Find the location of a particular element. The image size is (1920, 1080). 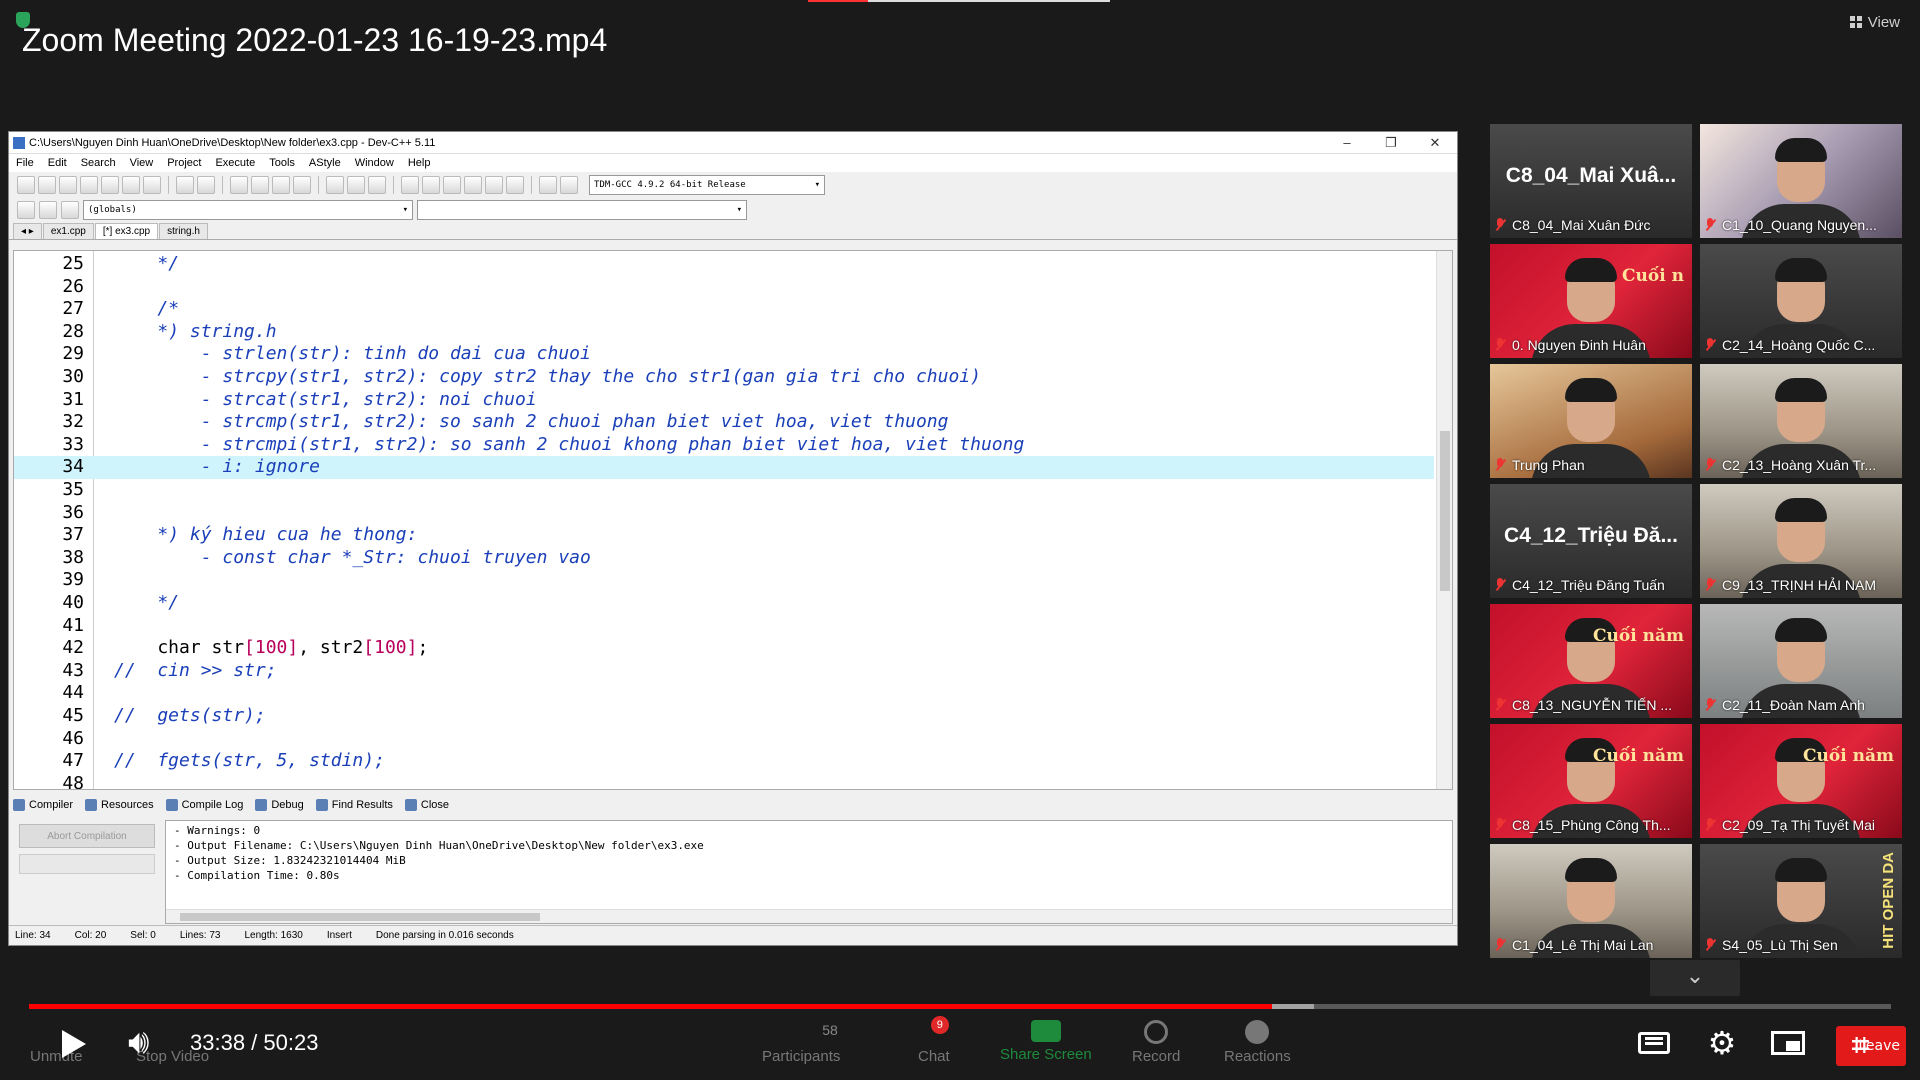

video-progress-bar is located at coordinates (960, 1006).